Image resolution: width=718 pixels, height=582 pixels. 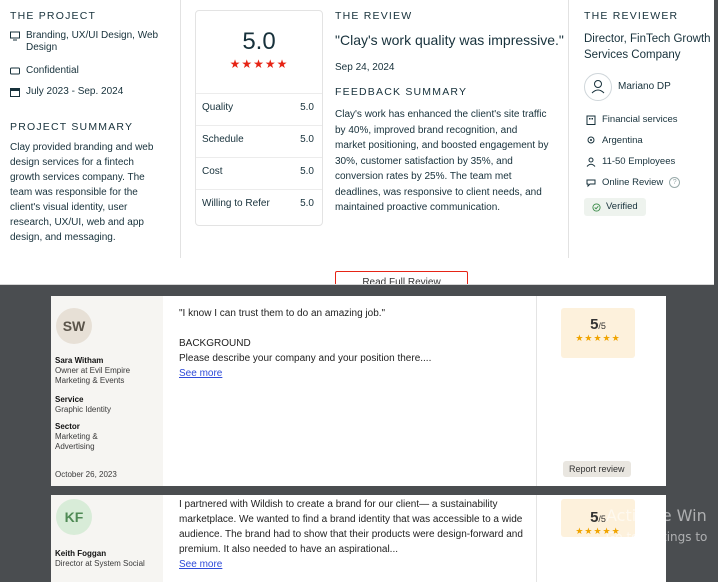 I want to click on reviewer-size: 11-50 Employees, so click(x=630, y=161).